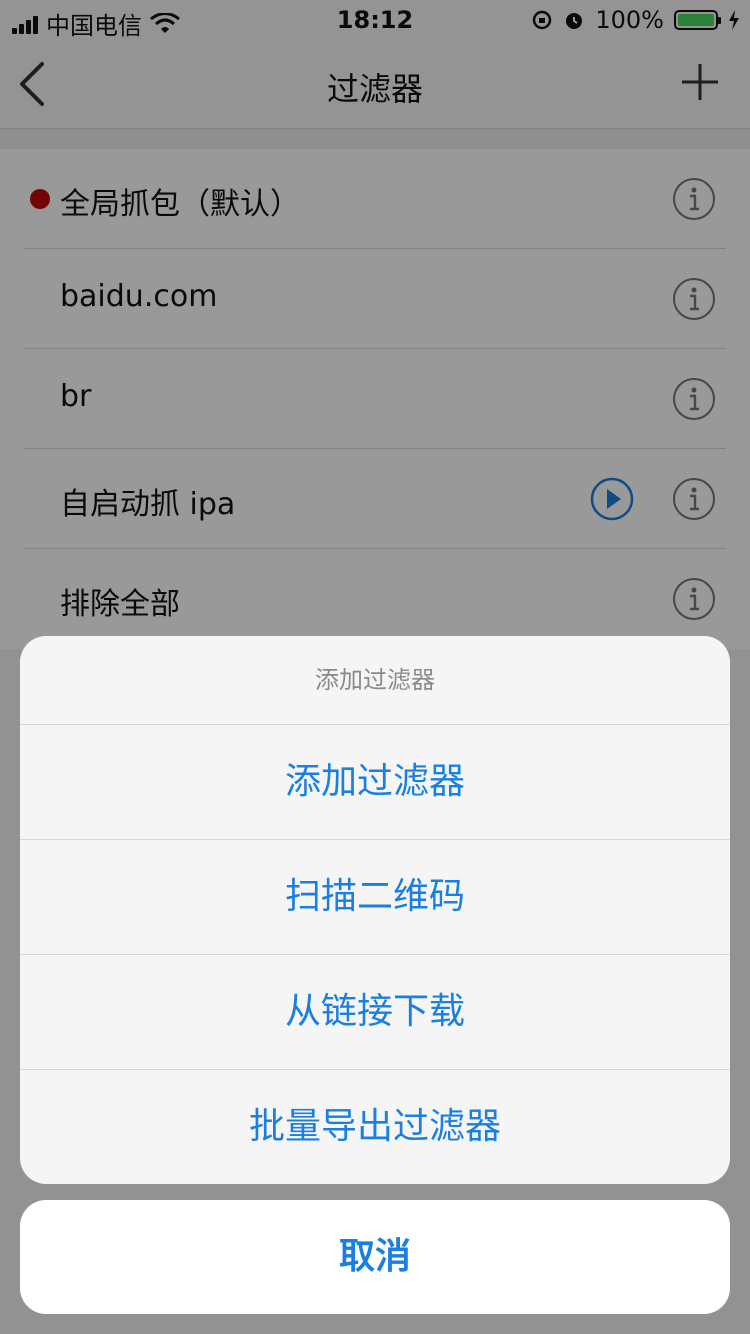  I want to click on batch-export-button: 批量导出过滤器, so click(375, 1127).